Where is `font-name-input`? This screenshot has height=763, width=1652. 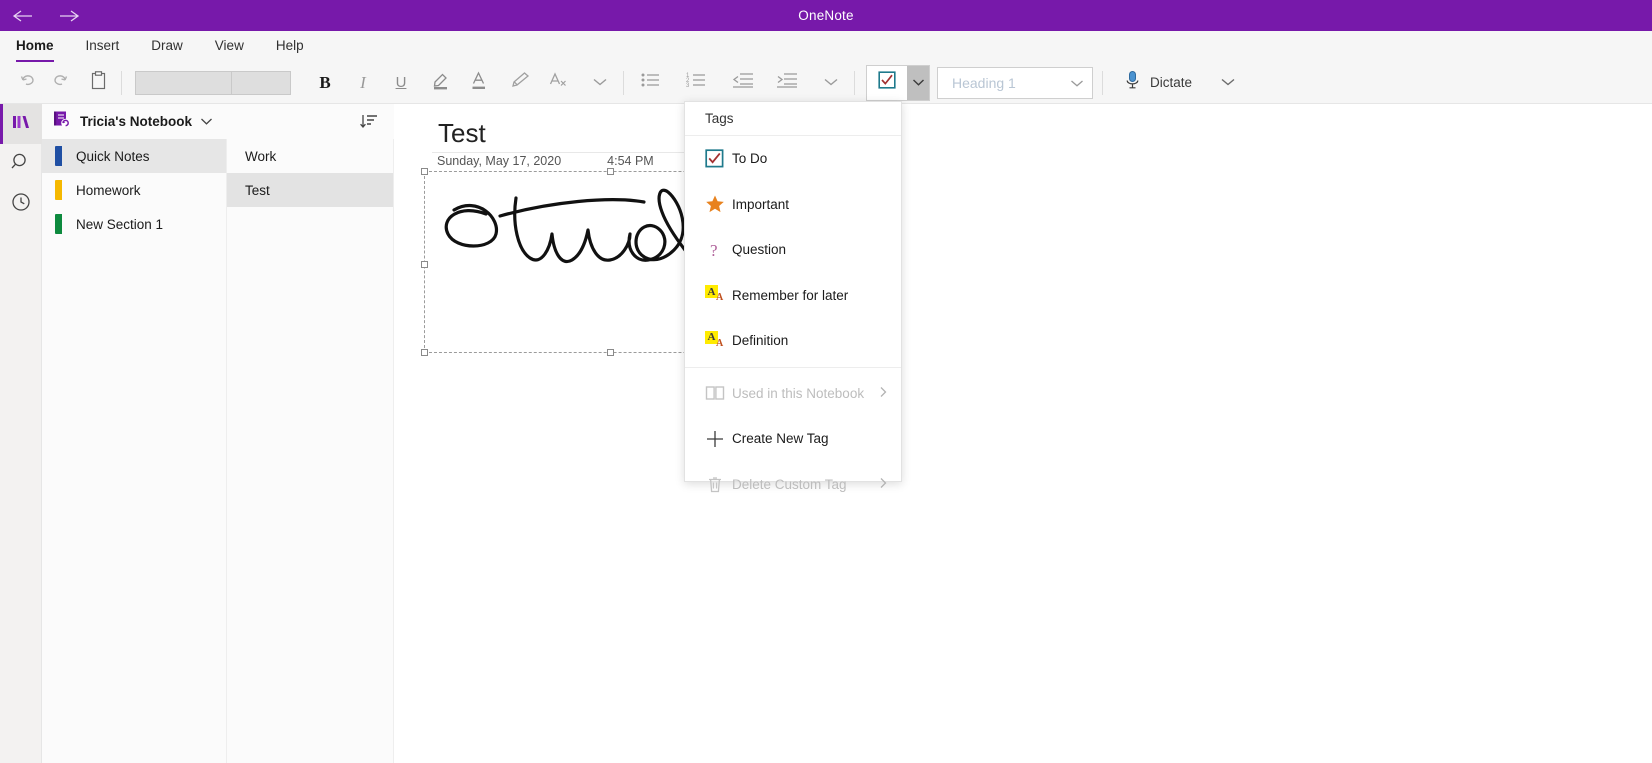 font-name-input is located at coordinates (183, 83).